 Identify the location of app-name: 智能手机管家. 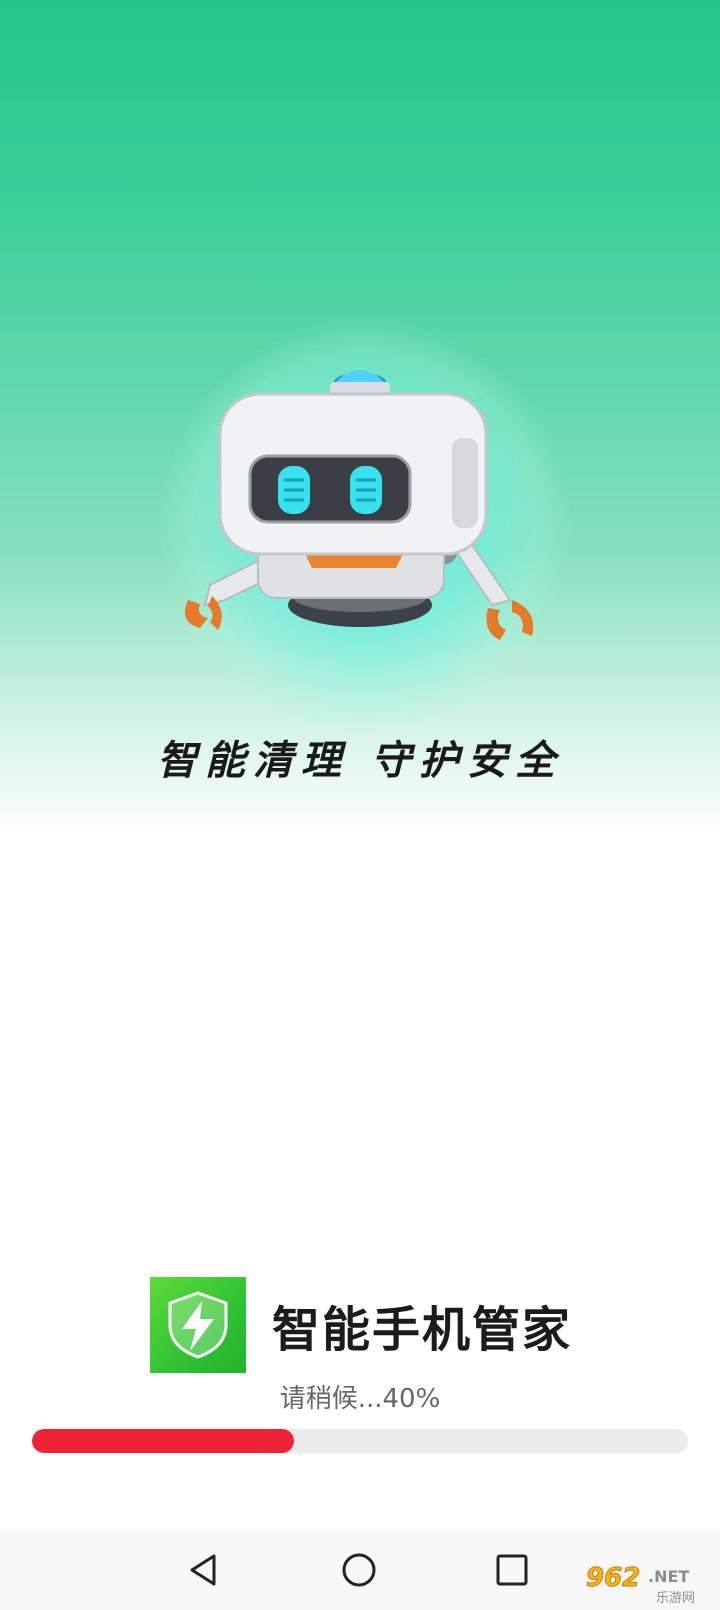
(422, 1330).